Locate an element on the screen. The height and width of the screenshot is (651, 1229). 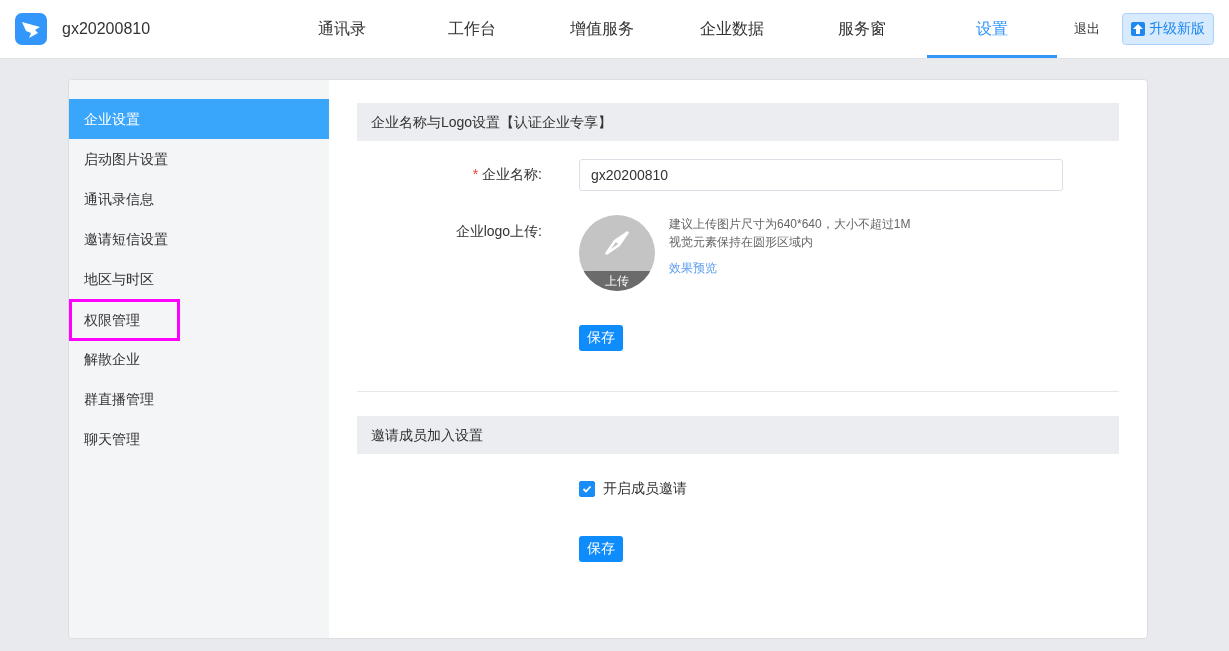
sidebar-item: 启动图片设置 is located at coordinates (199, 159).